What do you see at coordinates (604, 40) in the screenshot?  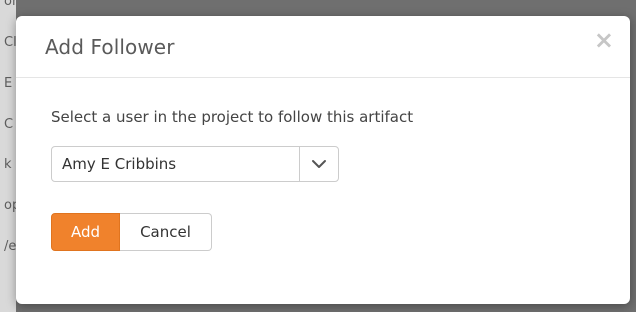 I see `close-icon: ×` at bounding box center [604, 40].